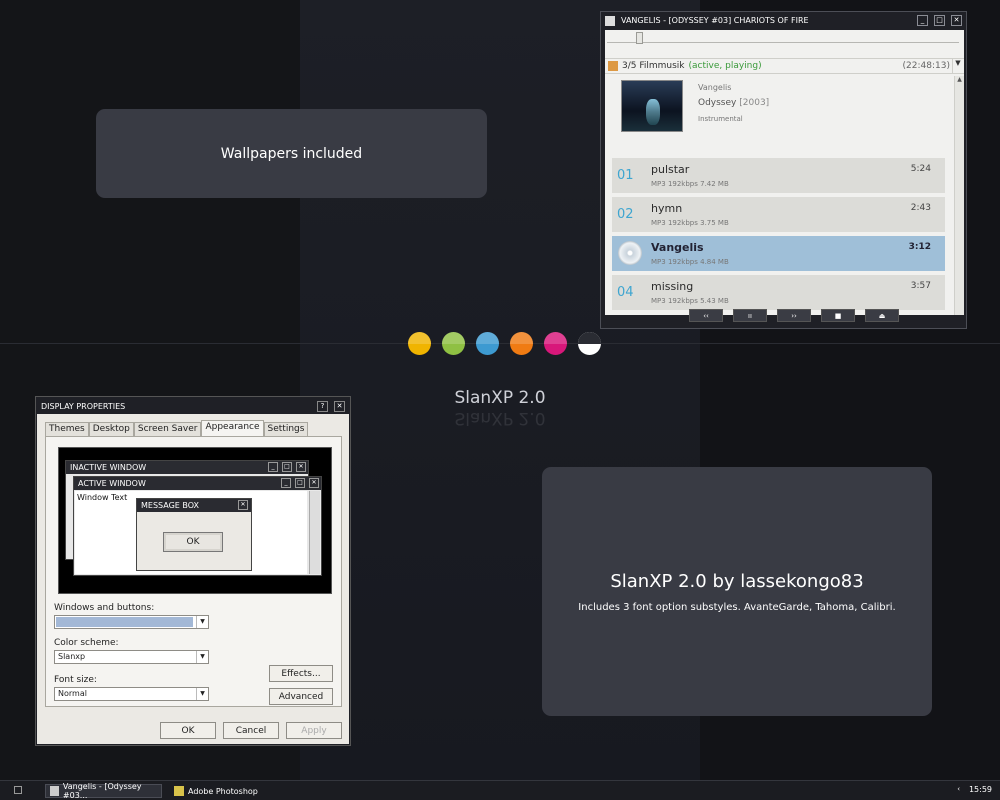 This screenshot has height=800, width=1000. What do you see at coordinates (613, 66) in the screenshot?
I see `playlist-icon` at bounding box center [613, 66].